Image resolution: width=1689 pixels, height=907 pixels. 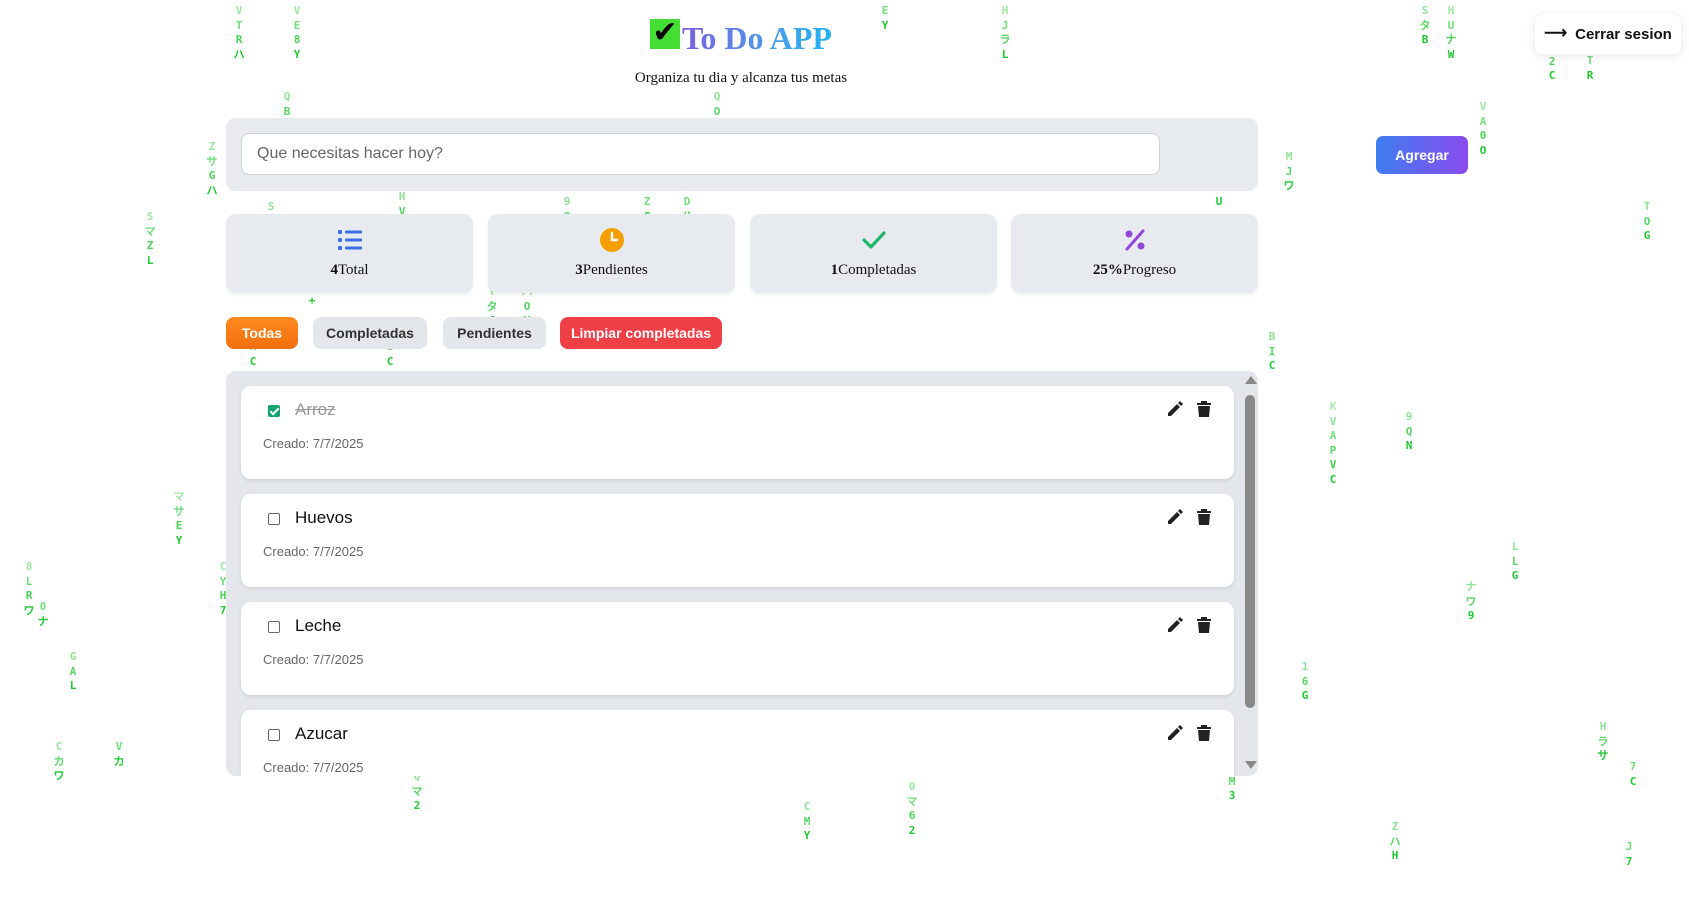 What do you see at coordinates (1272, 351) in the screenshot?
I see `matrix-rain-column: BIC` at bounding box center [1272, 351].